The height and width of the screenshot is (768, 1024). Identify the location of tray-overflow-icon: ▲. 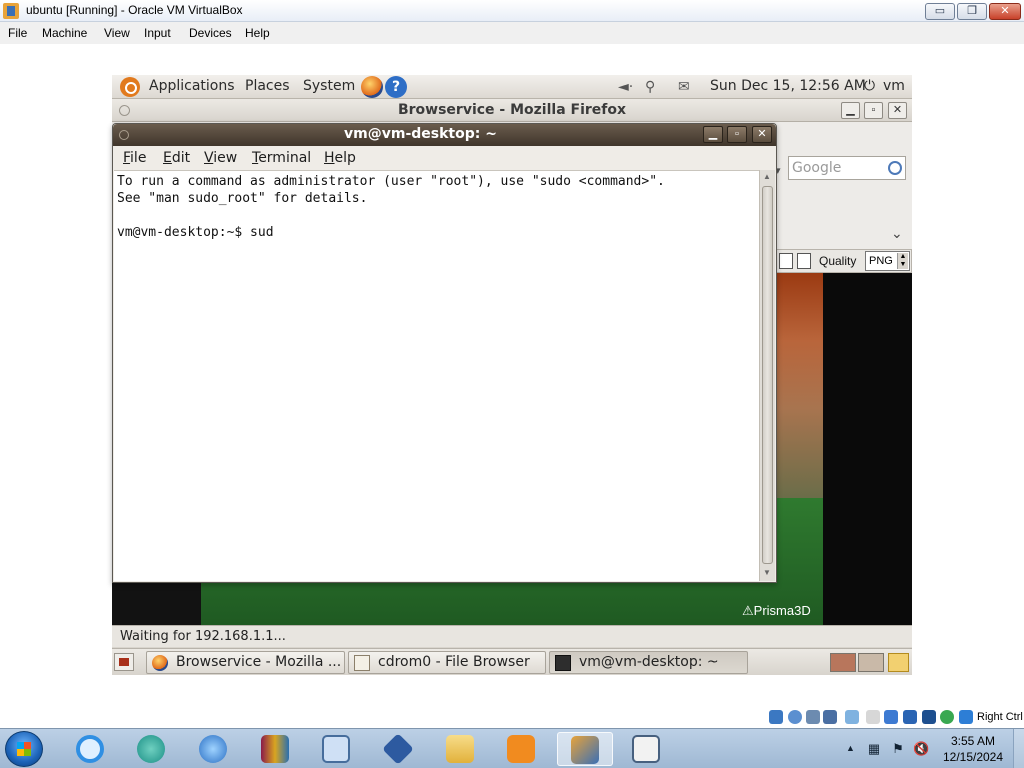
(850, 748).